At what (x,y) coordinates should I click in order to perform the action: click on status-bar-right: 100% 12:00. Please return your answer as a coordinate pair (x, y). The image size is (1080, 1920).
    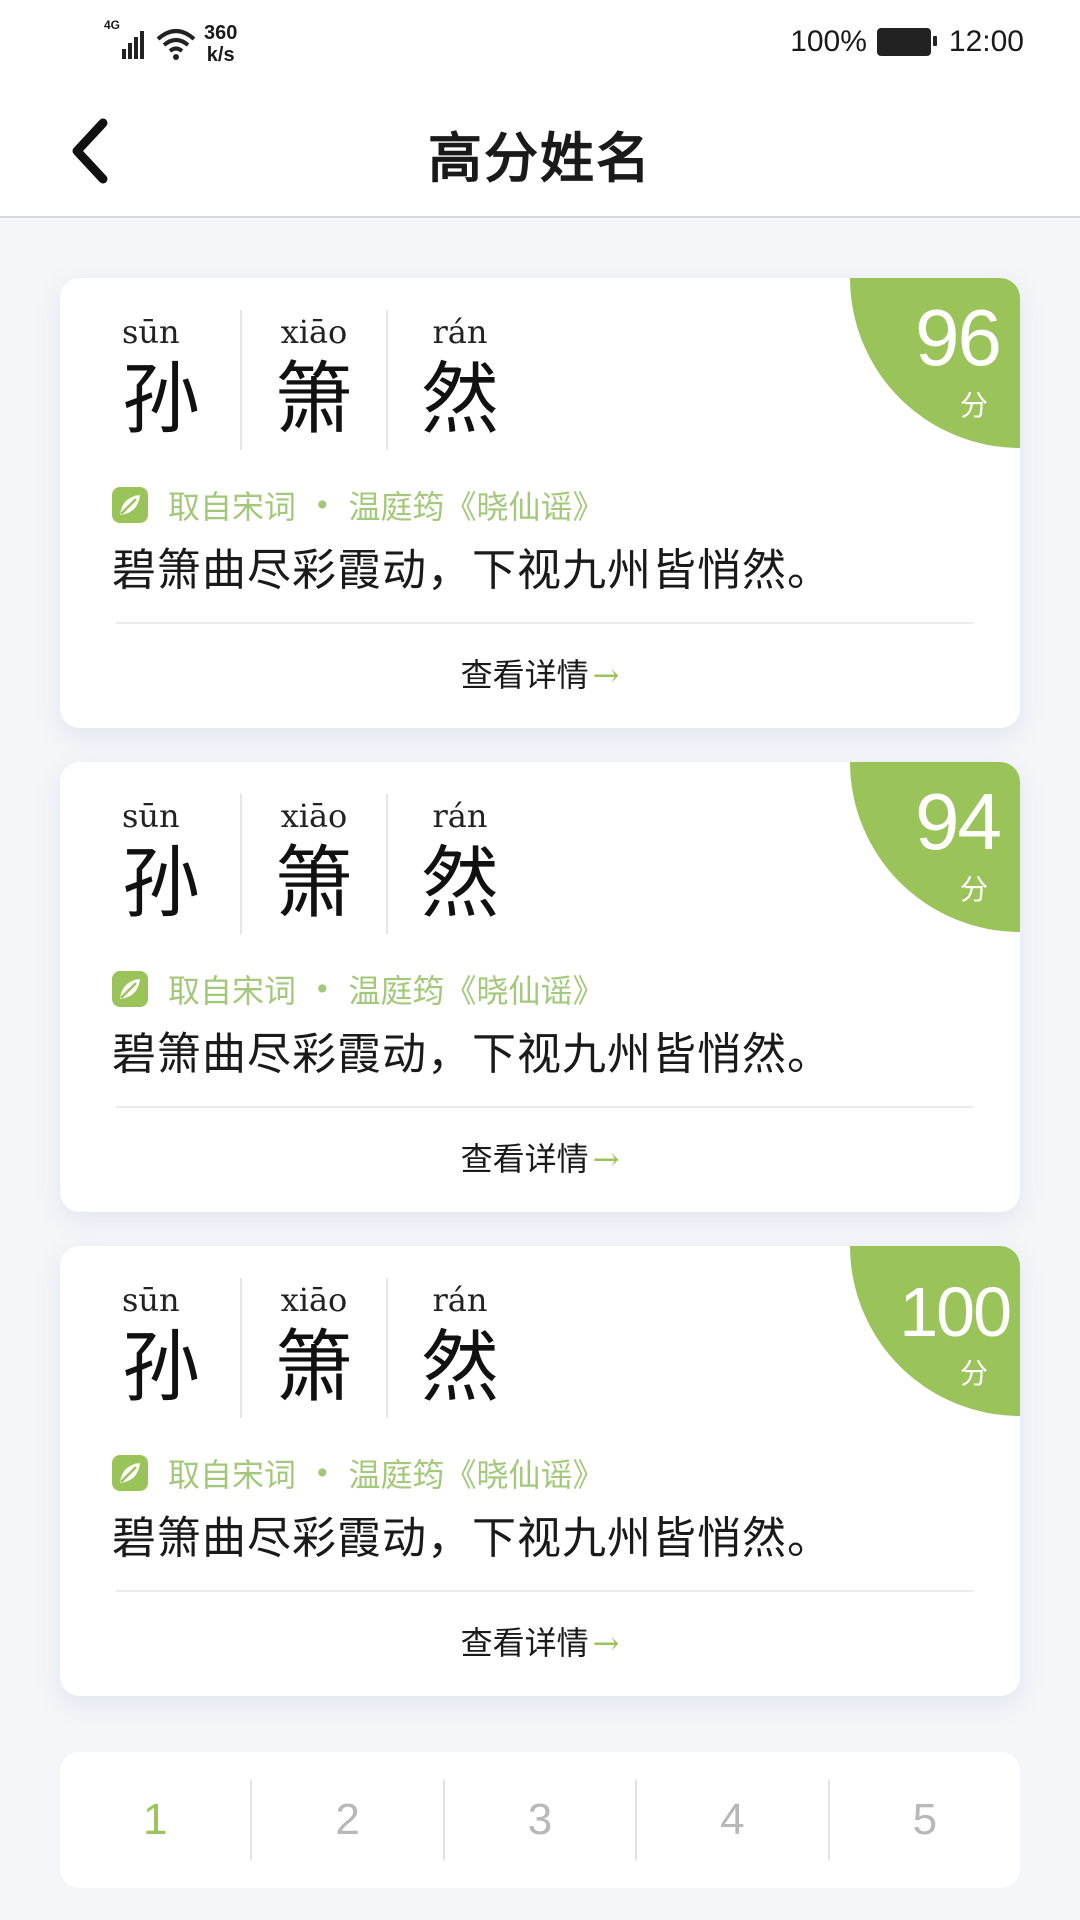
    Looking at the image, I should click on (907, 42).